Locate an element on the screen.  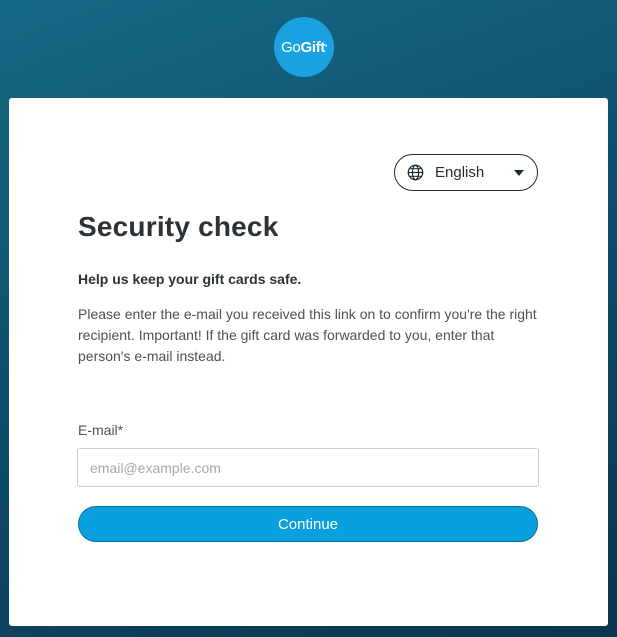
chevron-down-icon is located at coordinates (519, 173).